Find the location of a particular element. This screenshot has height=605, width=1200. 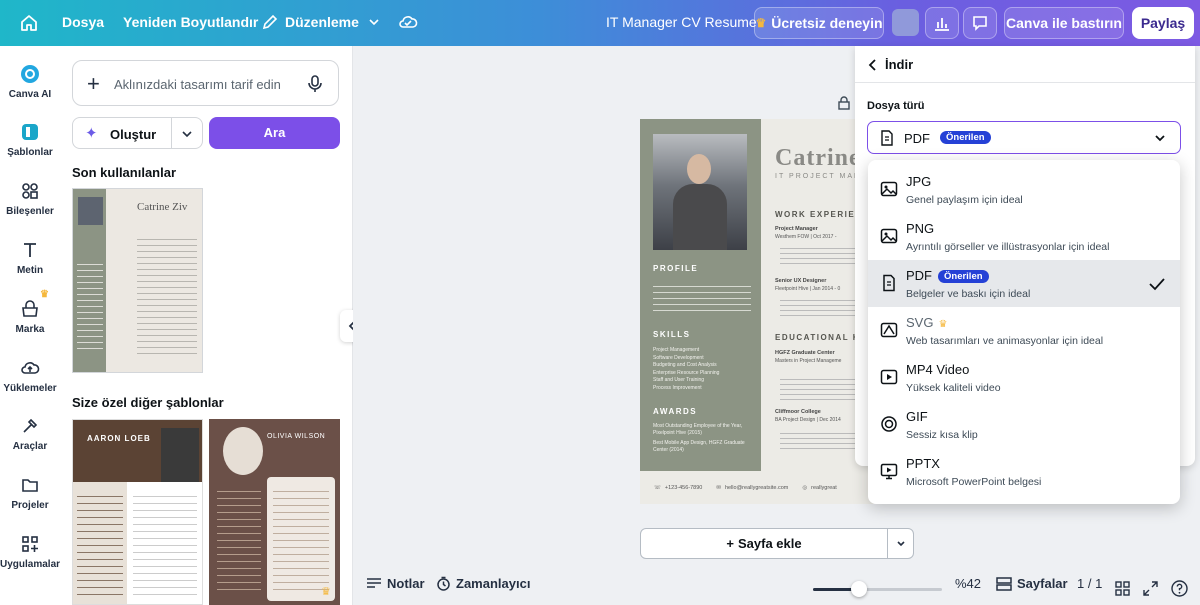

resume-edu-sub: Masters in Project Manageme is located at coordinates (808, 361).